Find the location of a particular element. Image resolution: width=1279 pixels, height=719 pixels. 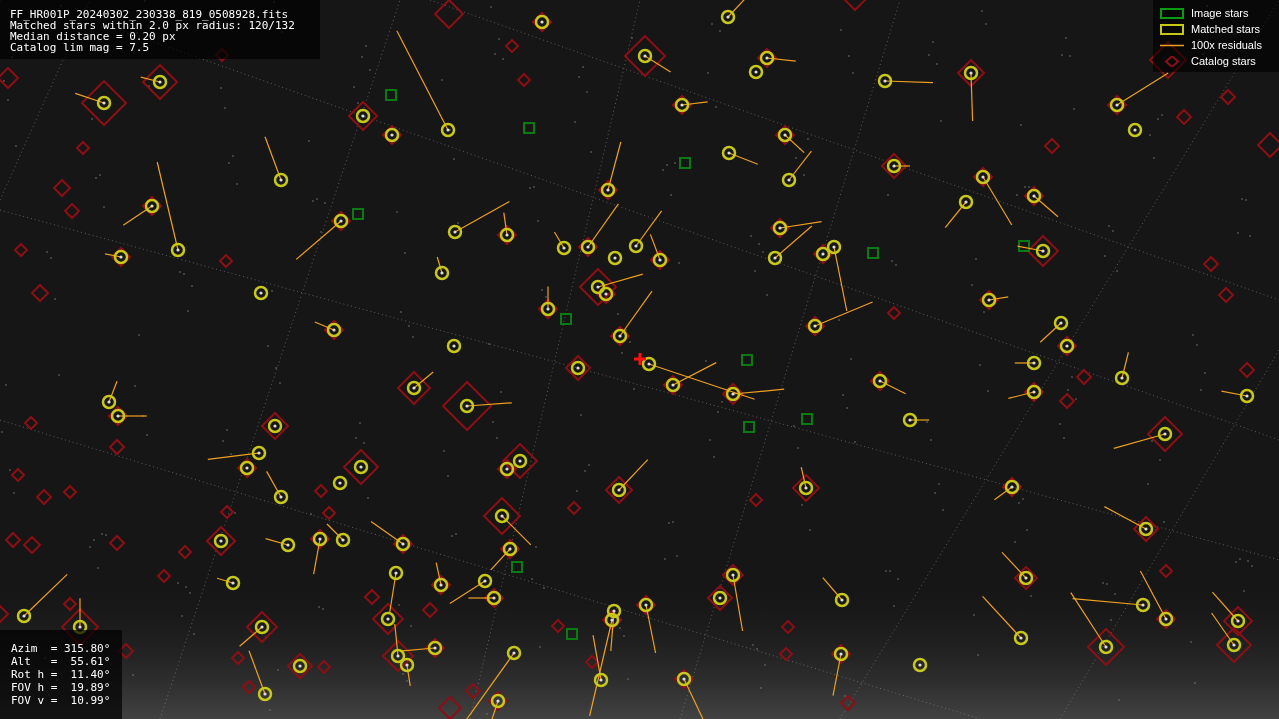

image-star-swatch is located at coordinates (1172, 13).